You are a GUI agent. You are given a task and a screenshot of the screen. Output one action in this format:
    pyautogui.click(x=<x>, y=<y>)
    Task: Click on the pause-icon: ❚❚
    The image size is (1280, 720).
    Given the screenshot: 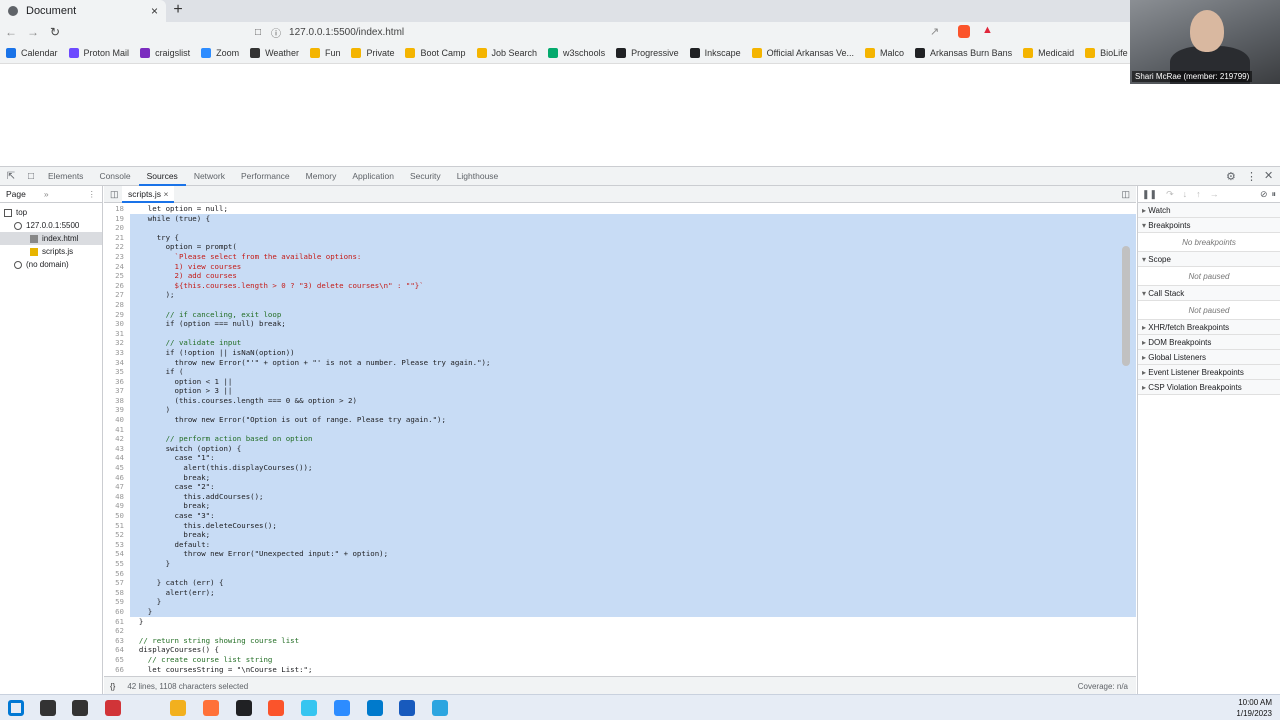 What is the action you would take?
    pyautogui.click(x=1149, y=194)
    